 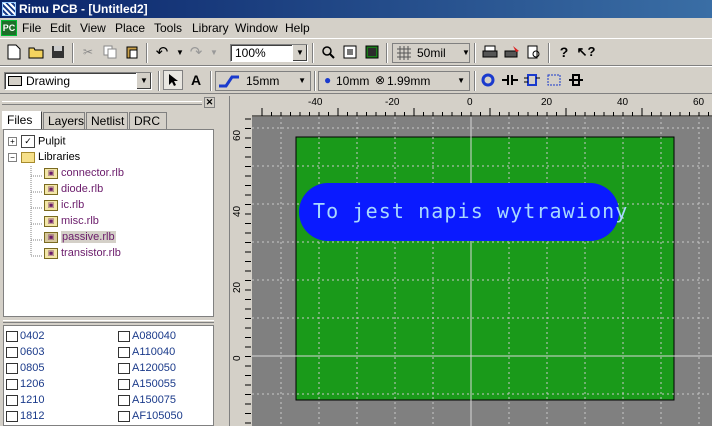 What do you see at coordinates (256, 28) in the screenshot?
I see `menu-window: Window` at bounding box center [256, 28].